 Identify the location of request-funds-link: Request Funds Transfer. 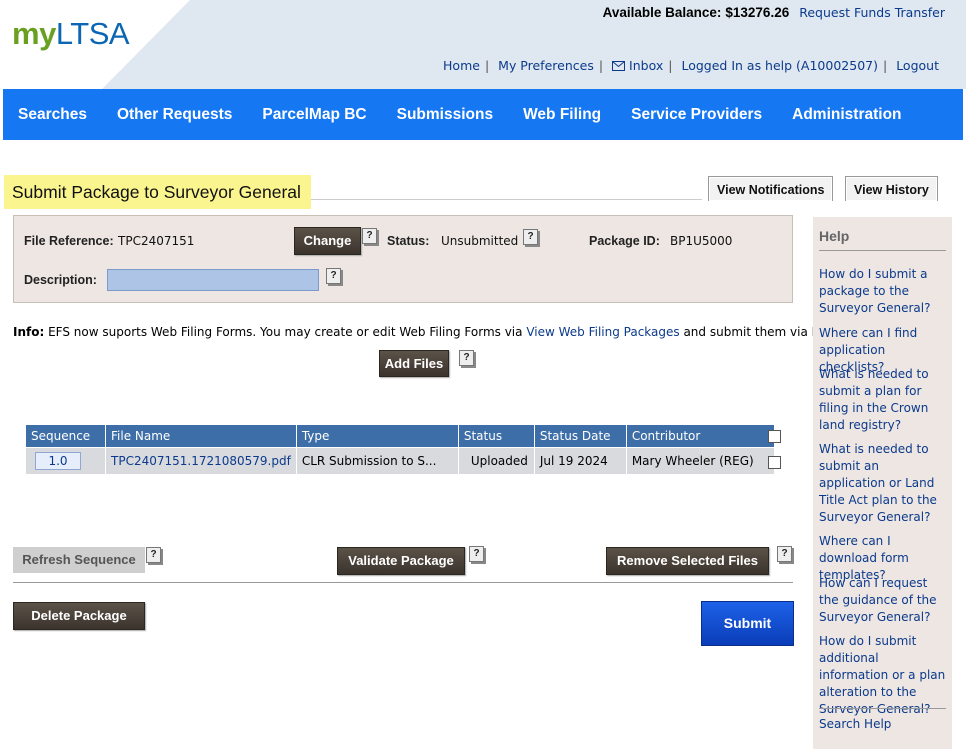
(872, 12).